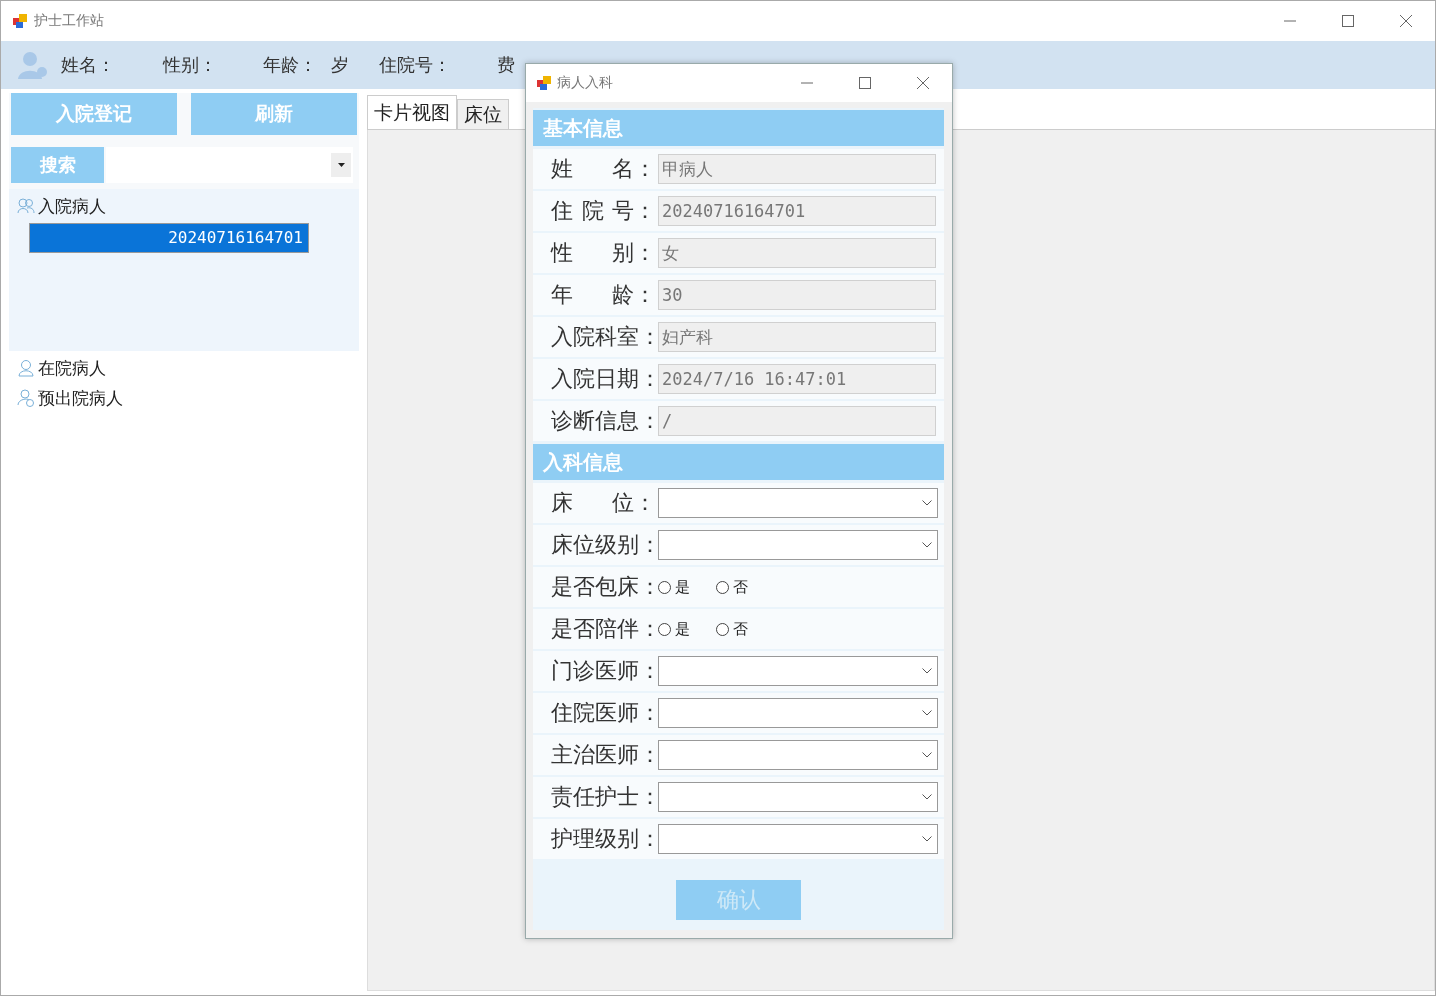 The height and width of the screenshot is (996, 1436). I want to click on field-label: 诊断信息：, so click(603, 421).